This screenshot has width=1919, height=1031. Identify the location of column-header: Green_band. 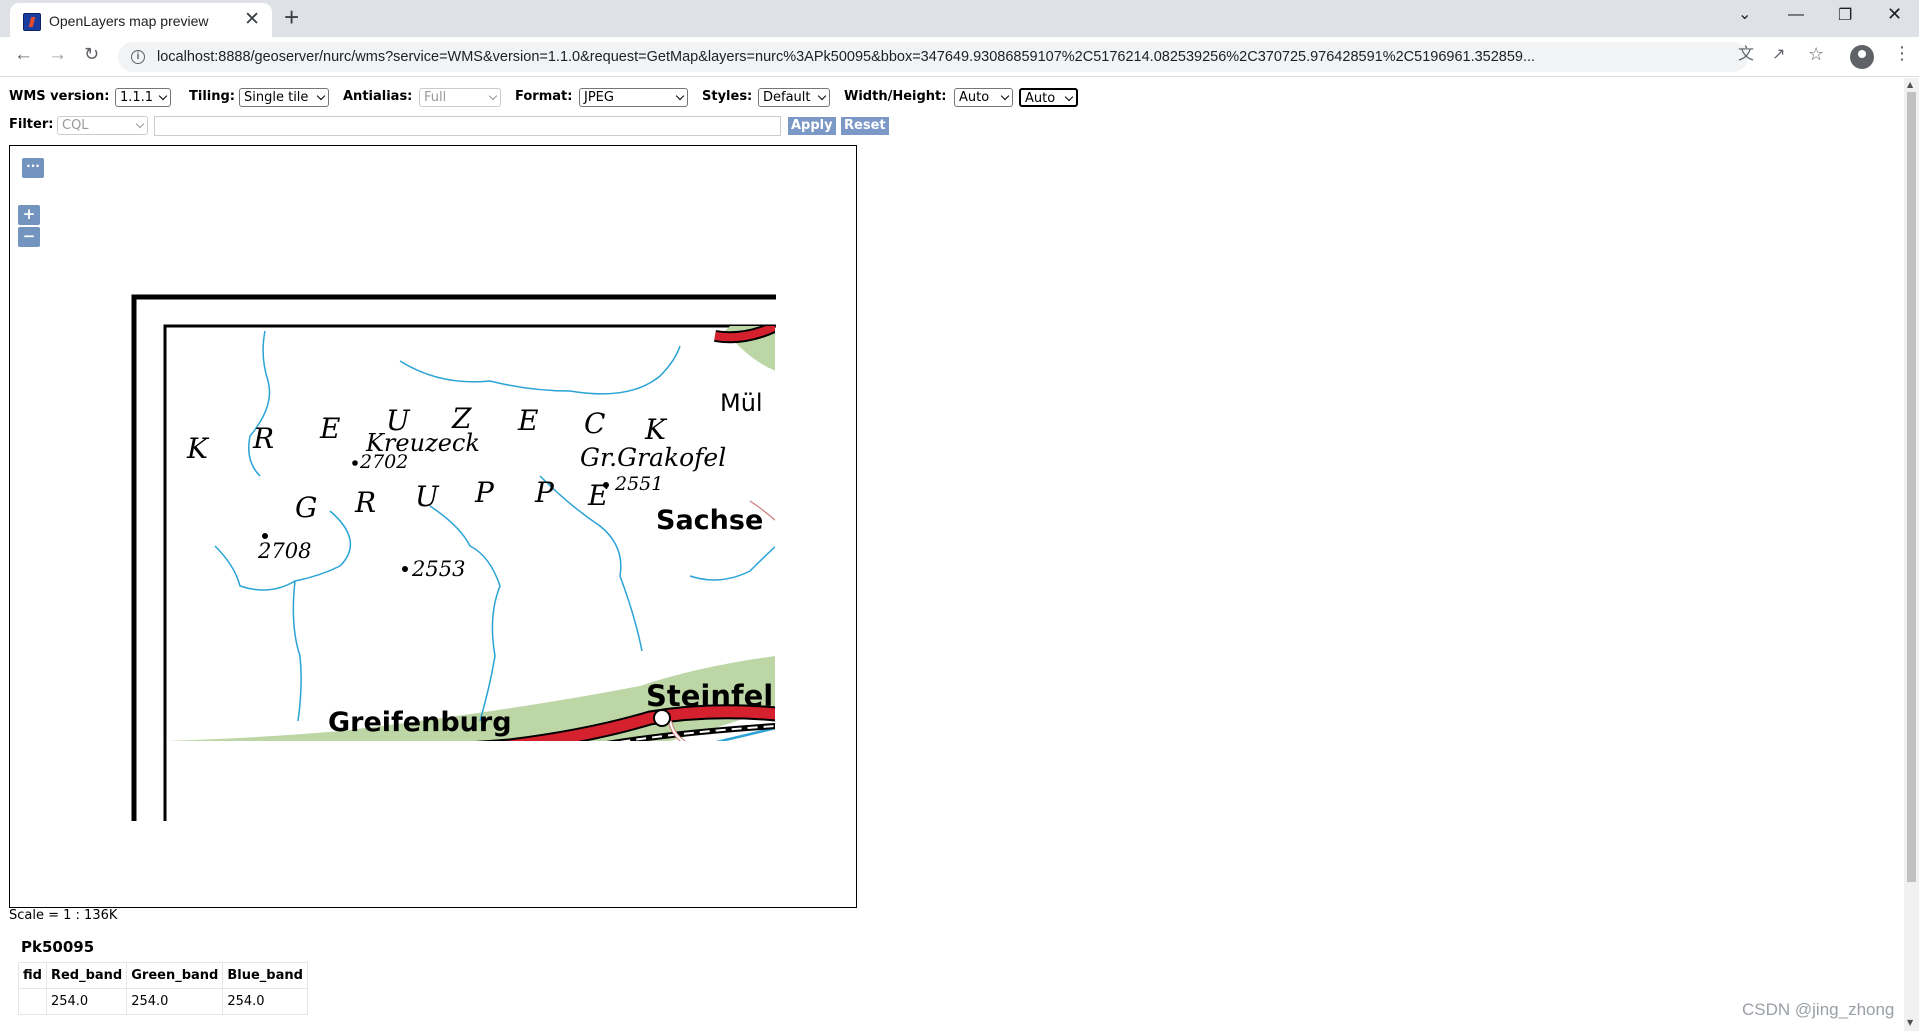
(175, 975).